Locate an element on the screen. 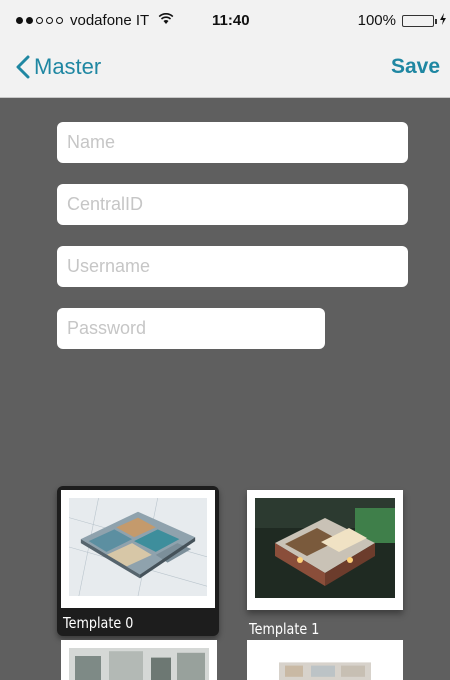 The height and width of the screenshot is (680, 450). back-button: Master is located at coordinates (58, 67).